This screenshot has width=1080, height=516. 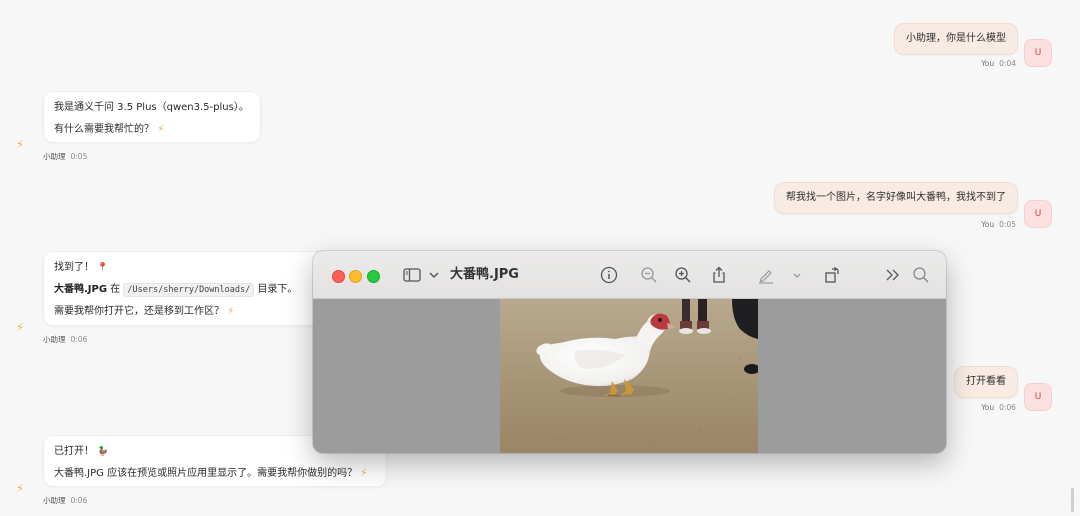 I want to click on assistant-message-line: 需要我帮你打开它，还是移到工作区？ ⚡, so click(x=188, y=312).